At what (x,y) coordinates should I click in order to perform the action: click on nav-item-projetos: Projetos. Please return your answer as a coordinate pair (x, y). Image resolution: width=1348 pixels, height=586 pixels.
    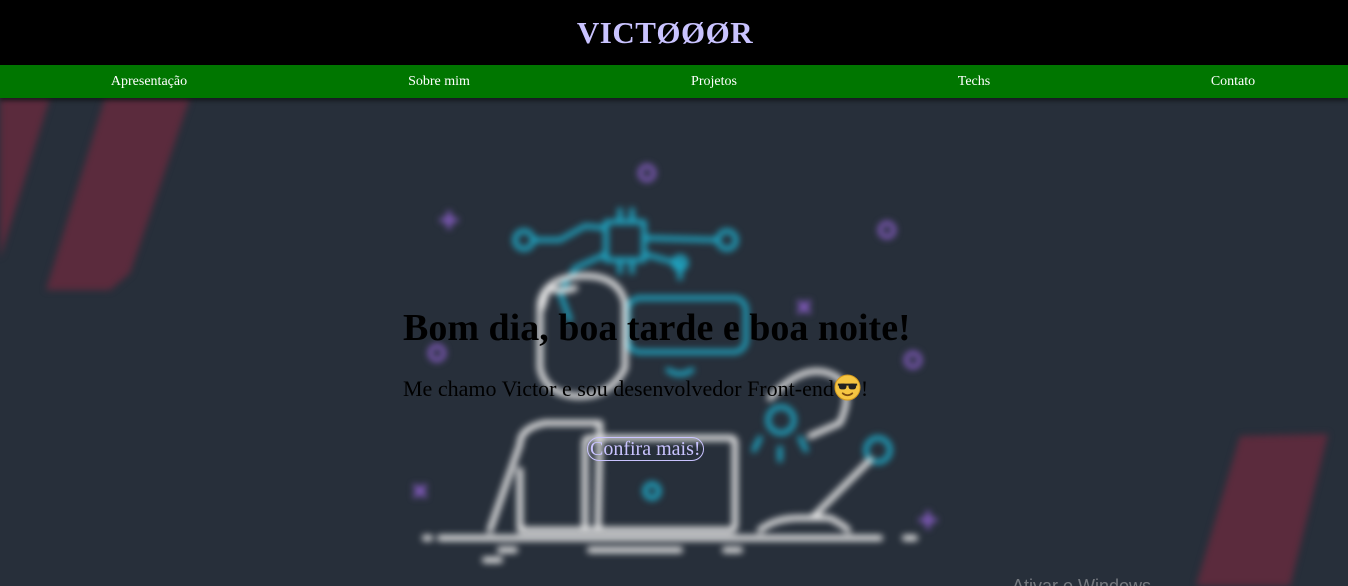
    Looking at the image, I should click on (714, 81).